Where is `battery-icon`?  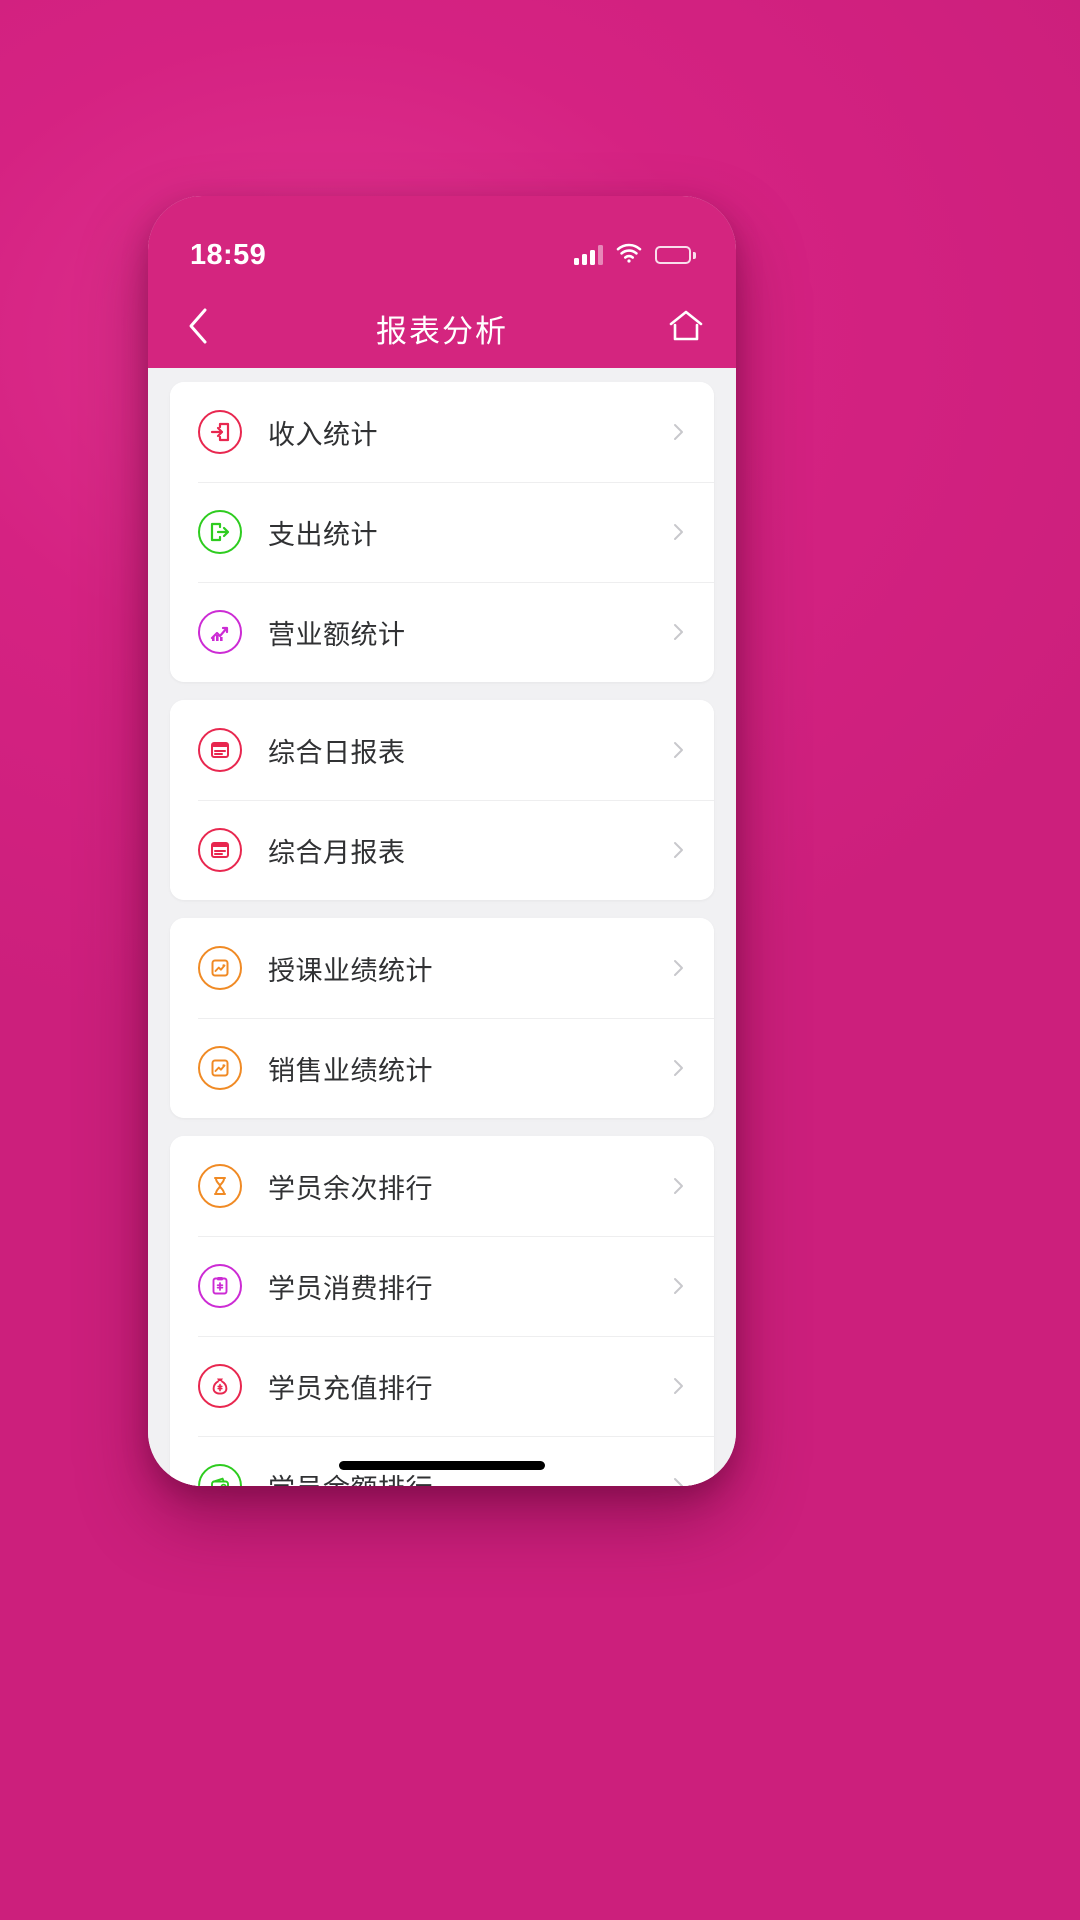
battery-icon is located at coordinates (675, 255).